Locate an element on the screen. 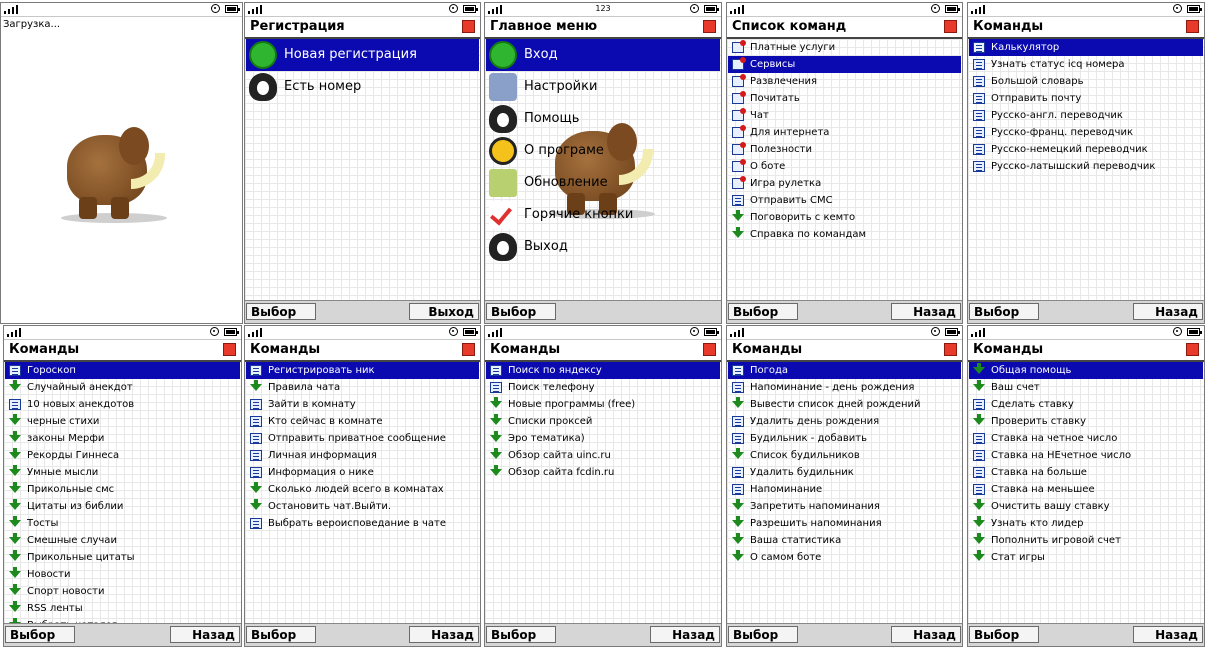 This screenshot has width=1220, height=649. list-item: Напоминание is located at coordinates (844, 489).